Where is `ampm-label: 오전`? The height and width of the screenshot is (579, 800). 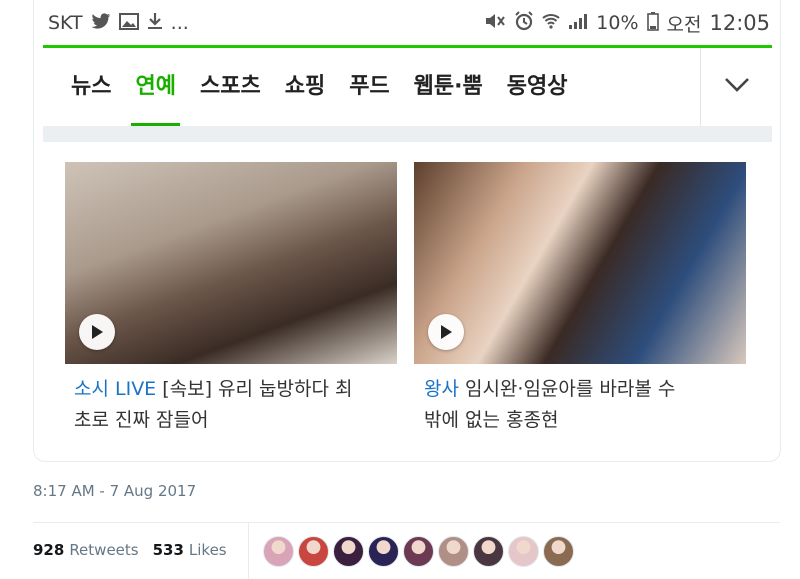
ampm-label: 오전 is located at coordinates (684, 24).